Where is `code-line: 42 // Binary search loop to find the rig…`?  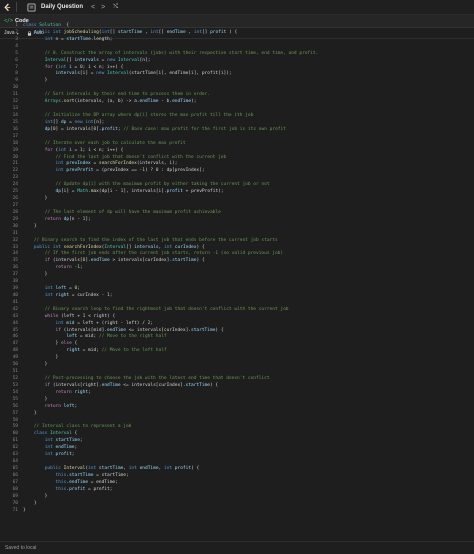 code-line: 42 // Binary search loop to find the rig… is located at coordinates (237, 310).